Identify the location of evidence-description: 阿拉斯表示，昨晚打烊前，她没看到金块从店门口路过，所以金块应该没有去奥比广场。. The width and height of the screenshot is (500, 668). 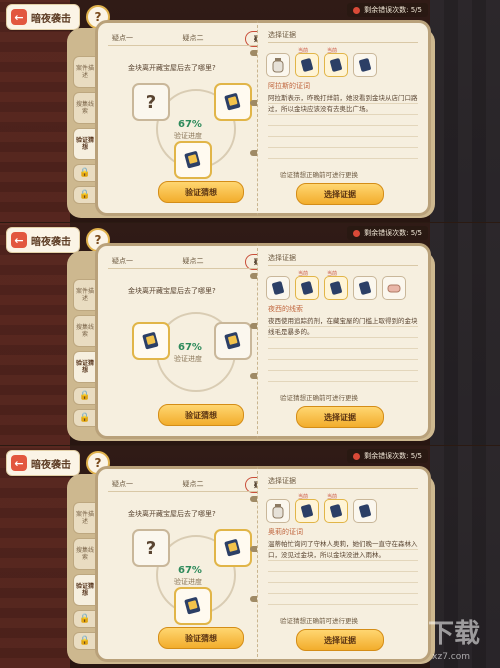
(343, 103).